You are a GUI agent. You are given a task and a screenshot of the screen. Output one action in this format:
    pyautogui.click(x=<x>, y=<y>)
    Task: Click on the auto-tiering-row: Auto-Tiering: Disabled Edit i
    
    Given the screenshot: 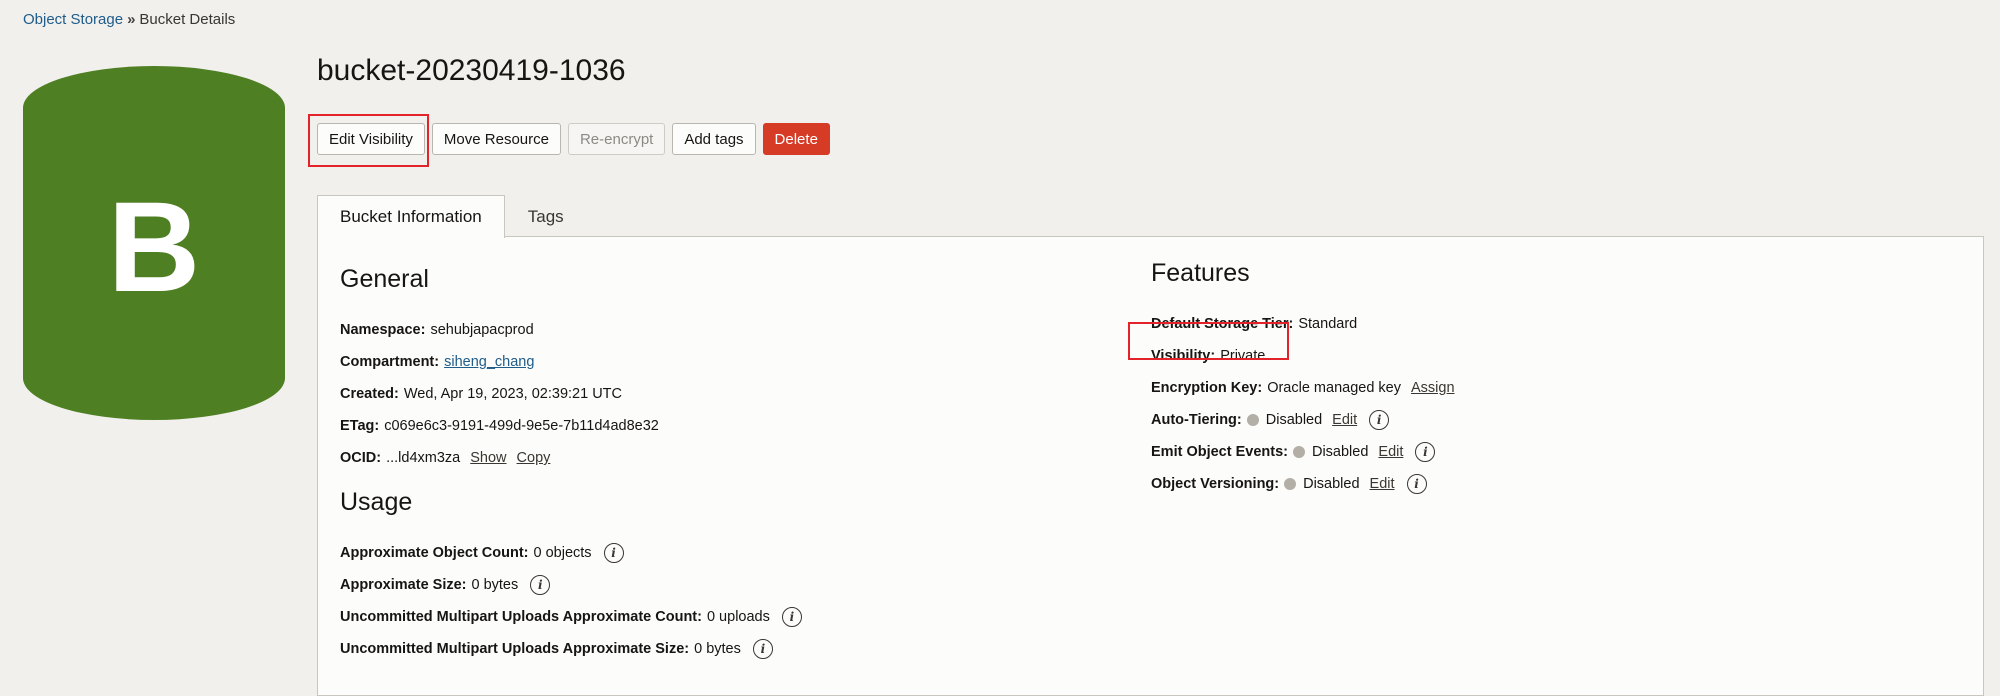 What is the action you would take?
    pyautogui.click(x=1303, y=420)
    